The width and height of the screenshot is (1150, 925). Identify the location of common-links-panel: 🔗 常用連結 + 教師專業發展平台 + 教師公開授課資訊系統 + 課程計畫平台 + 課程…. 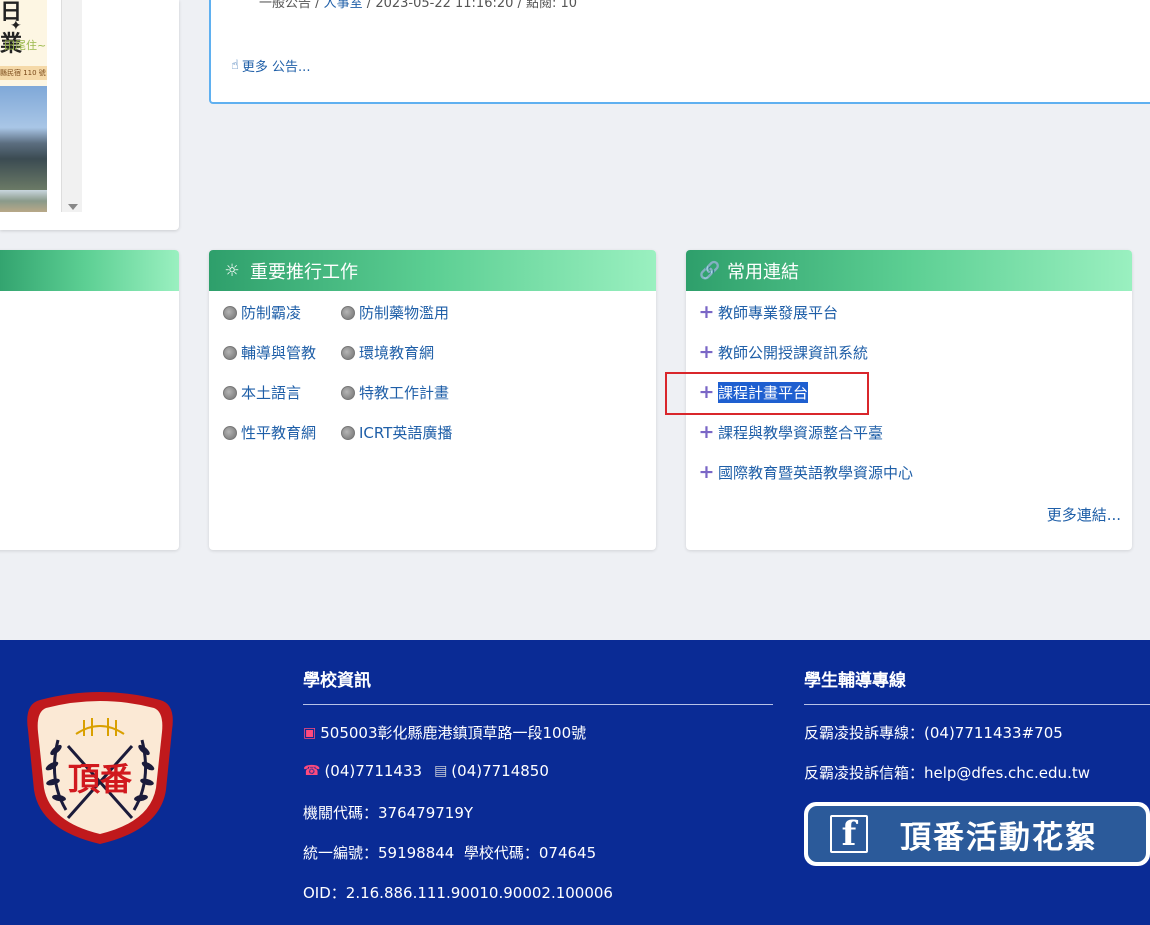
(909, 400).